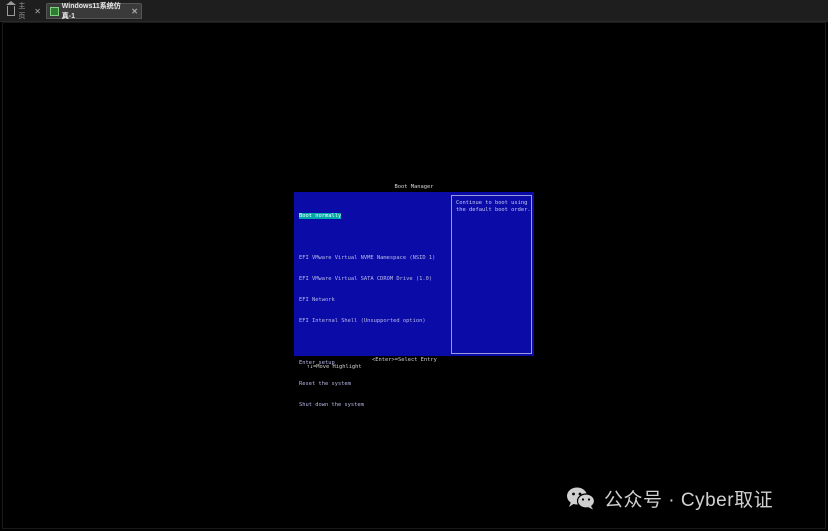 The width and height of the screenshot is (828, 531). Describe the element at coordinates (367, 300) in the screenshot. I see `menu-item-efi-network: EFI Network` at that location.